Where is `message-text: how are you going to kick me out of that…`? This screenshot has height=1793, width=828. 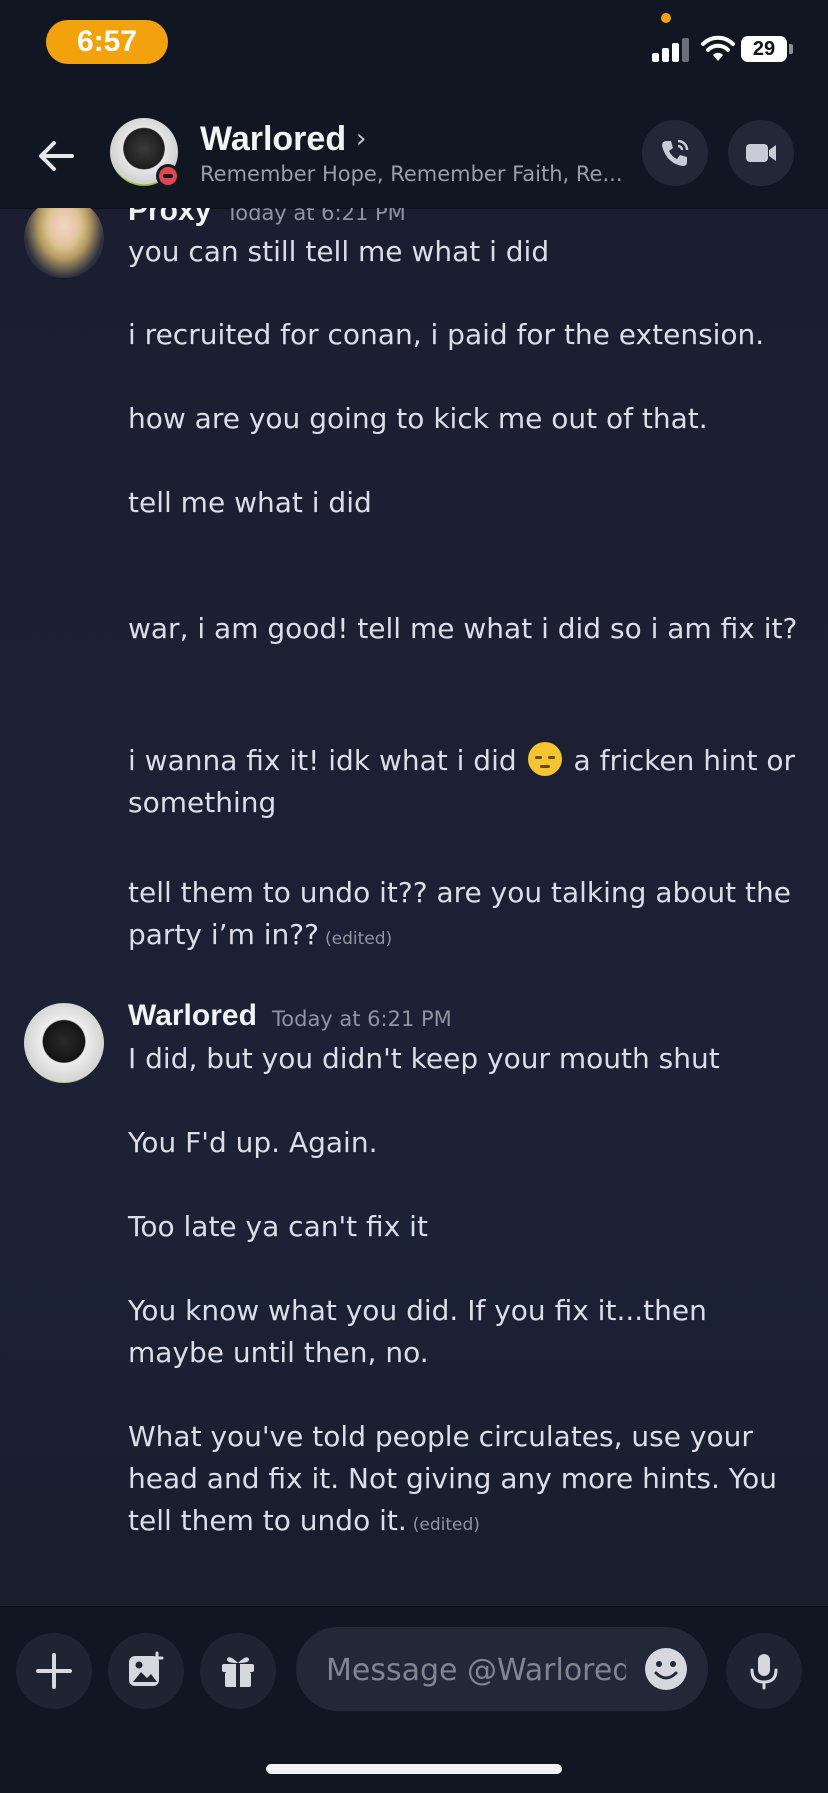 message-text: how are you going to kick me out of that… is located at coordinates (418, 418).